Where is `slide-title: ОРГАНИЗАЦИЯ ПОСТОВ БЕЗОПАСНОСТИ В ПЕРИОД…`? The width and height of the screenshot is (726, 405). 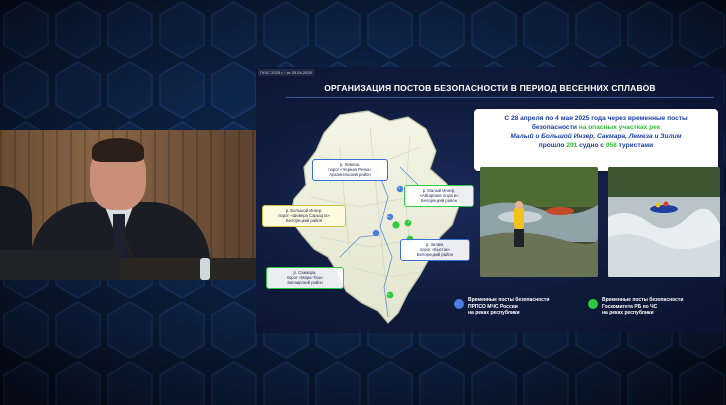 slide-title: ОРГАНИЗАЦИЯ ПОСТОВ БЕЗОПАСНОСТИ В ПЕРИОД… is located at coordinates (490, 88).